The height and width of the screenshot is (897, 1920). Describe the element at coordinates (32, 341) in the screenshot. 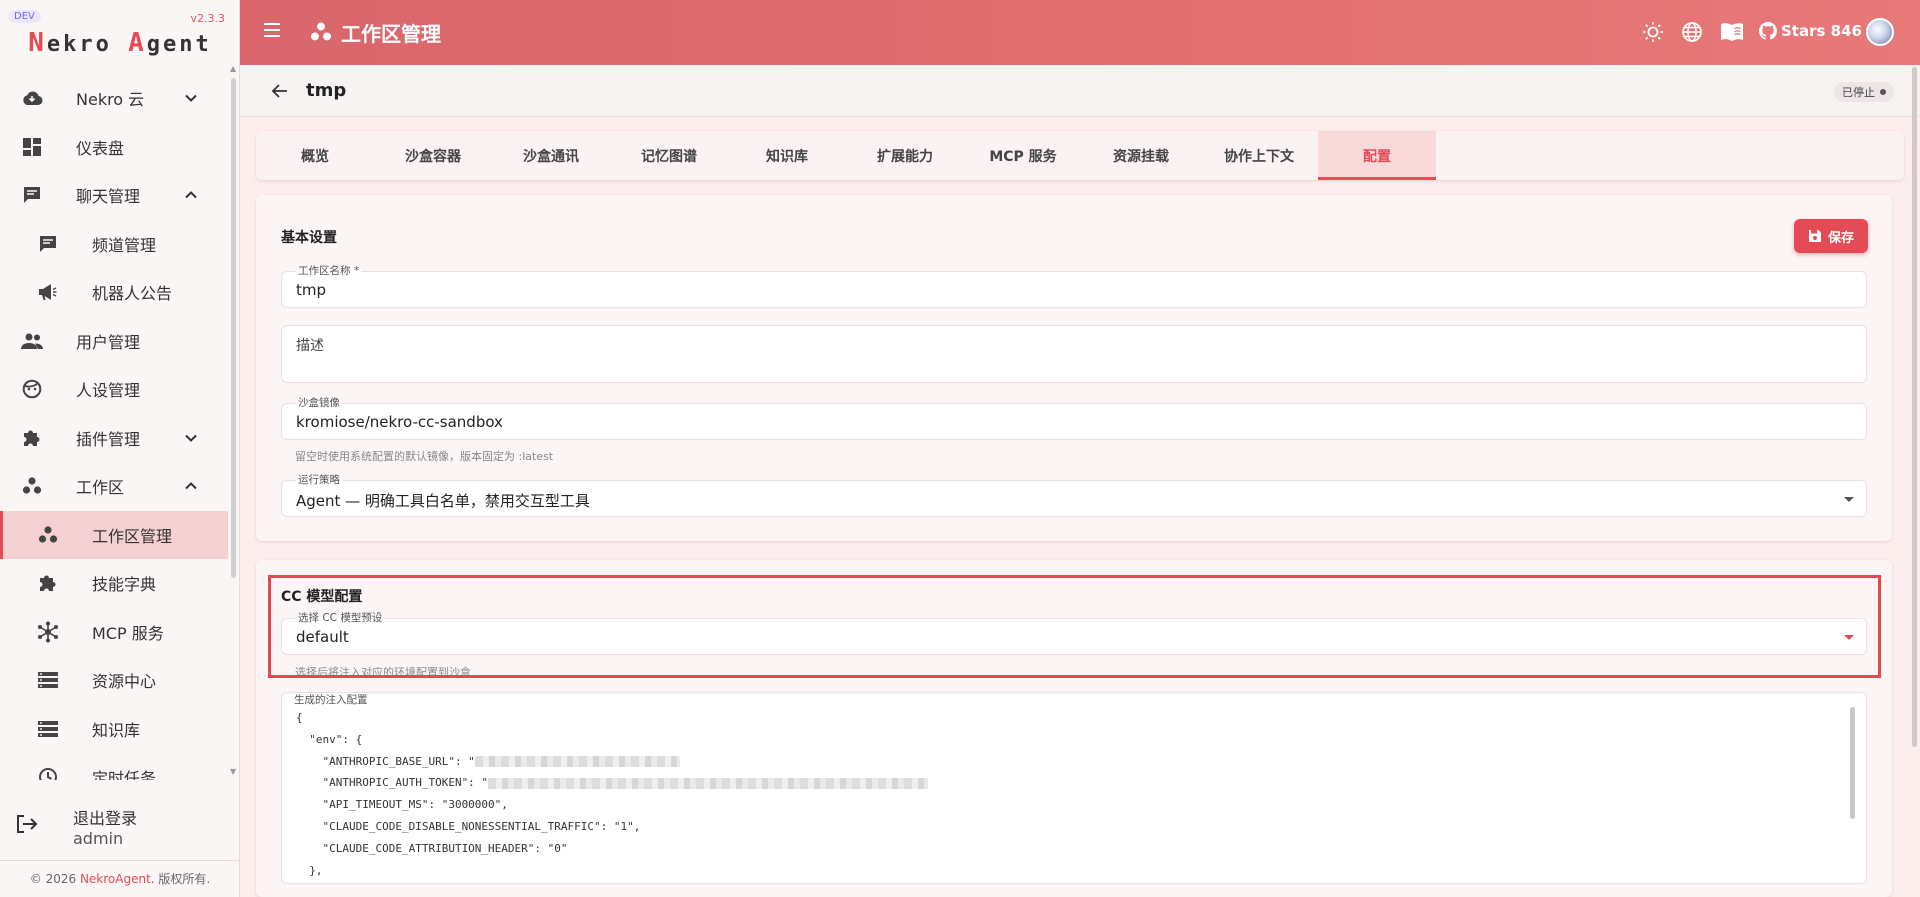

I see `users-icon` at that location.